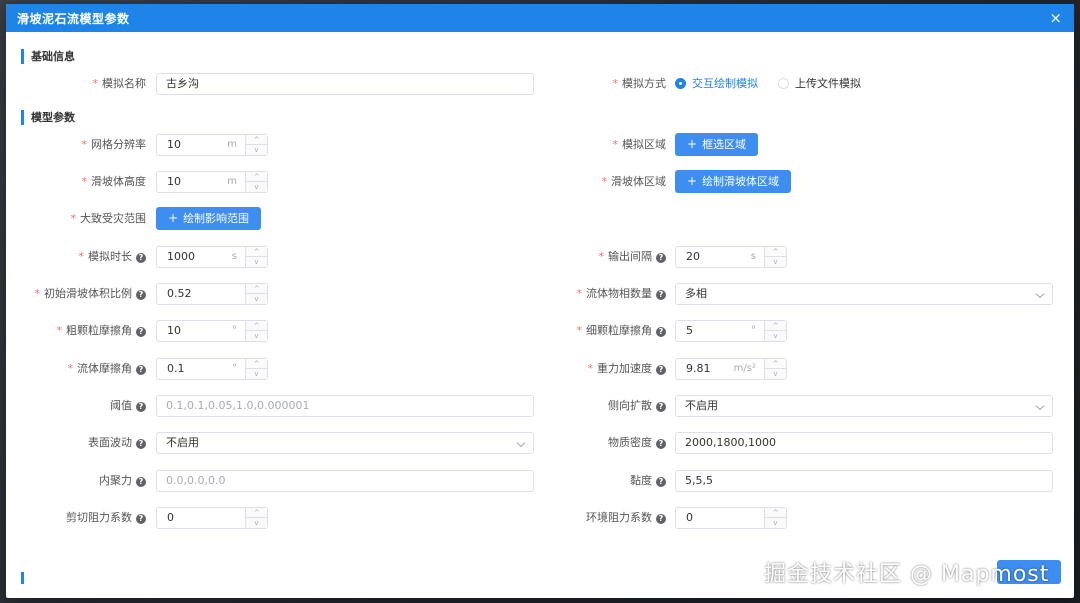 This screenshot has height=603, width=1080. Describe the element at coordinates (212, 145) in the screenshot. I see `grid-res-stepper: 10 m ^ v` at that location.